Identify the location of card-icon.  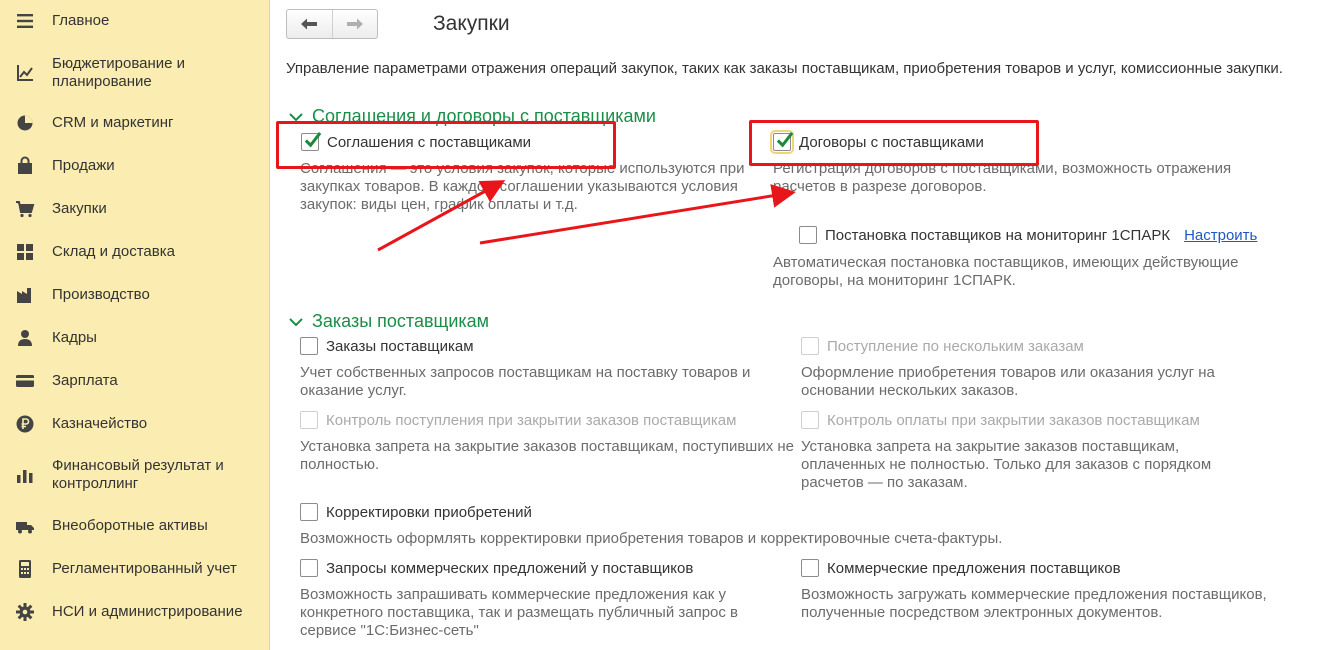
(25, 381).